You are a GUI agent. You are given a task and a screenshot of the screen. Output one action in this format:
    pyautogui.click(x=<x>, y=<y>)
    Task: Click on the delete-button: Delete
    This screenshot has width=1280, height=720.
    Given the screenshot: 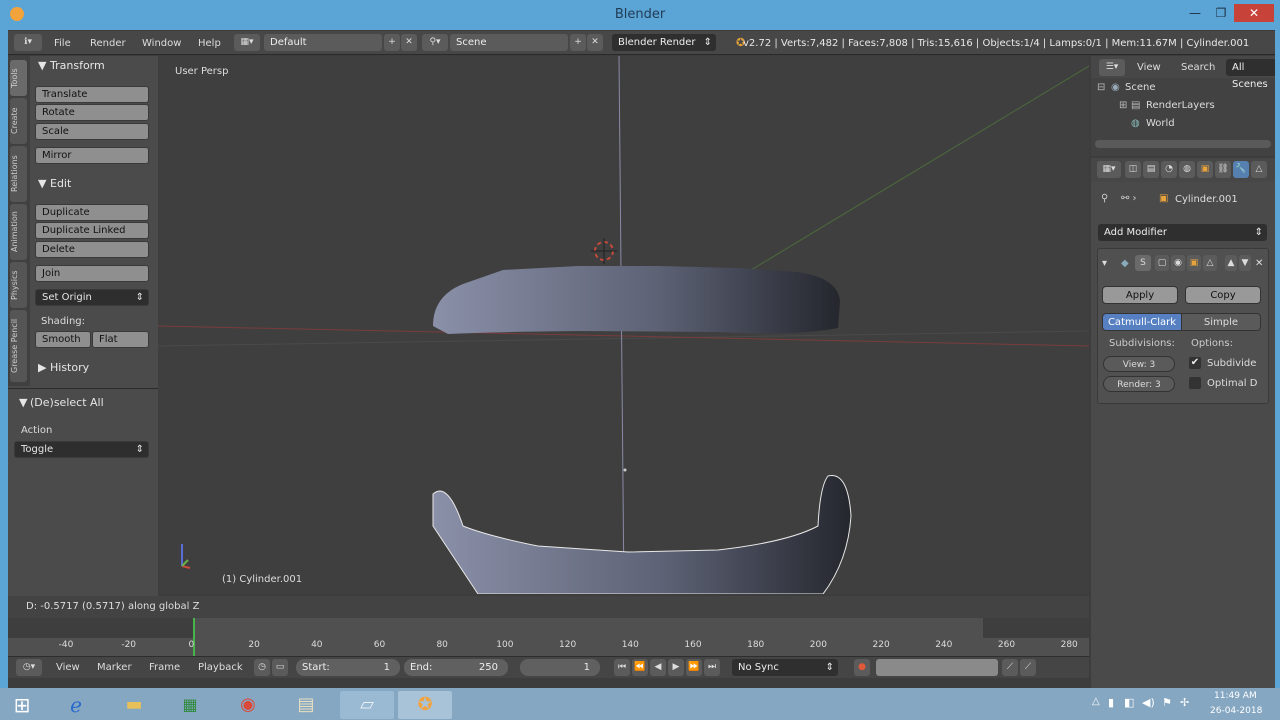 What is the action you would take?
    pyautogui.click(x=92, y=249)
    